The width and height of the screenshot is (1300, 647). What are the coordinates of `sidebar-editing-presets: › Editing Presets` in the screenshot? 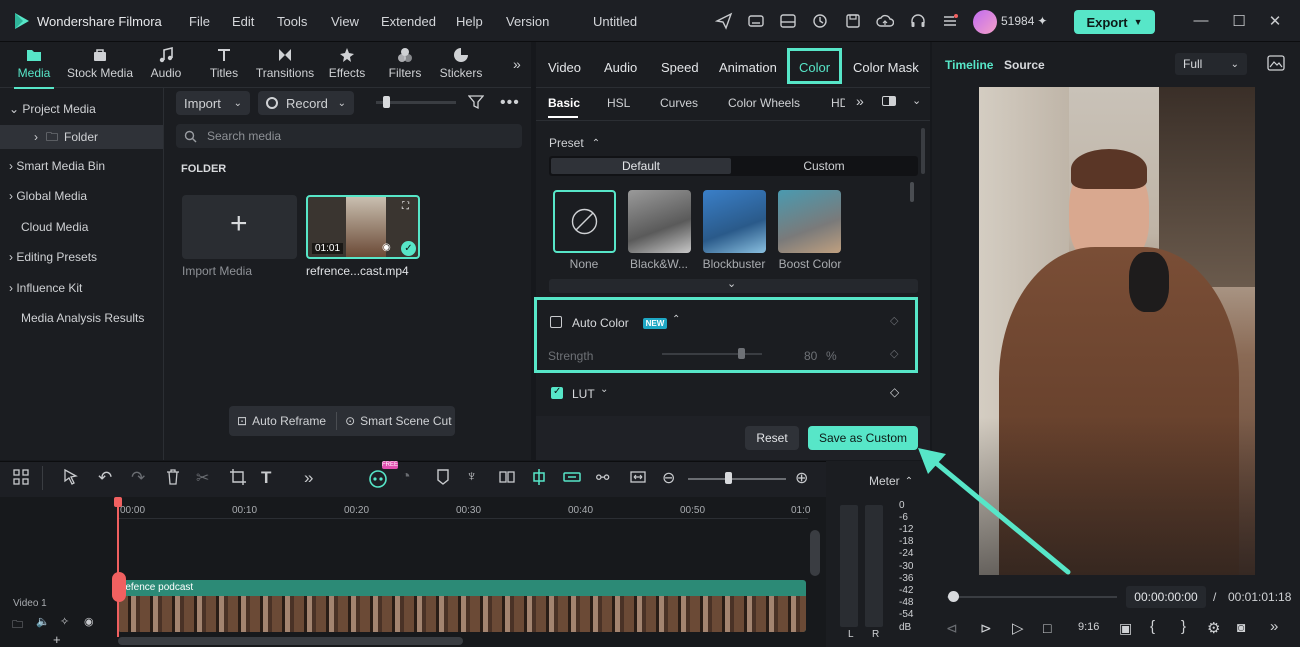 It's located at (53, 257).